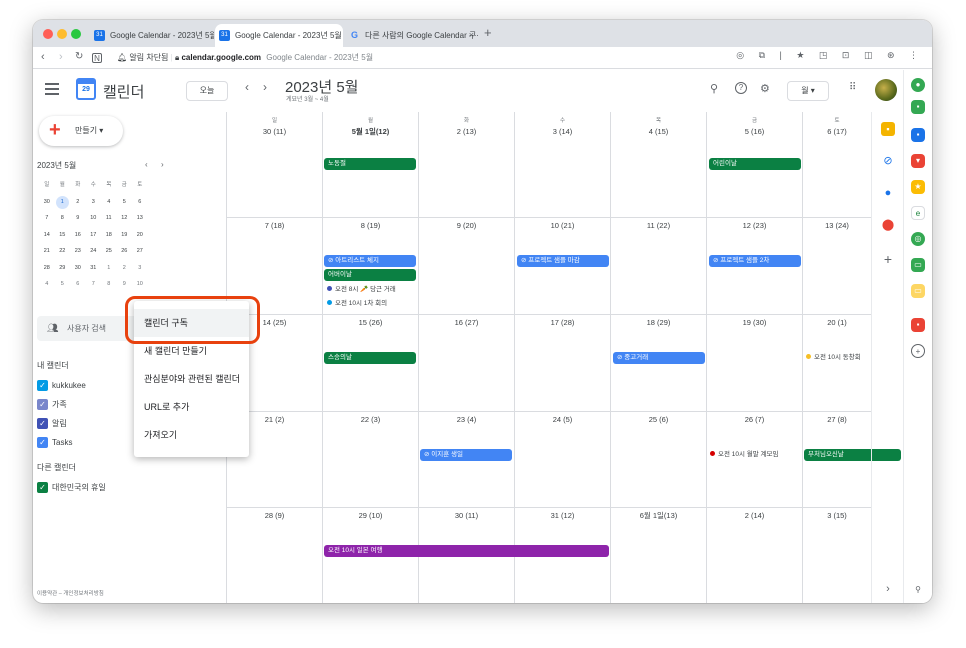 The width and height of the screenshot is (966, 648). Describe the element at coordinates (918, 85) in the screenshot. I see `extension-green-icon: ●` at that location.